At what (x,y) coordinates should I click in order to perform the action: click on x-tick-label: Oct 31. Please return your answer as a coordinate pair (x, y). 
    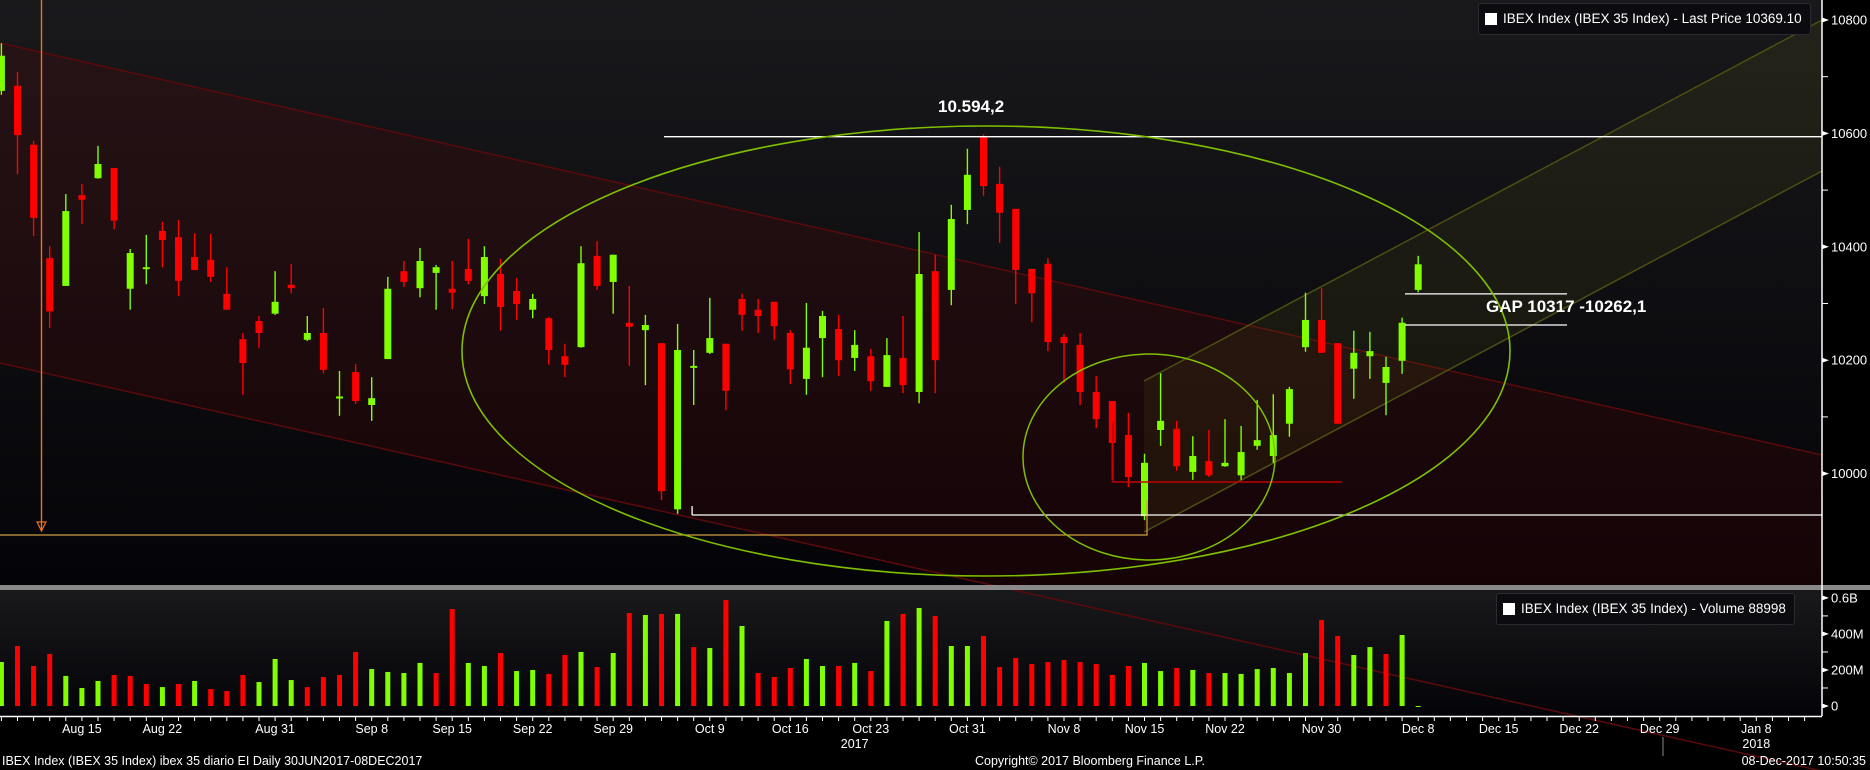
    Looking at the image, I should click on (967, 729).